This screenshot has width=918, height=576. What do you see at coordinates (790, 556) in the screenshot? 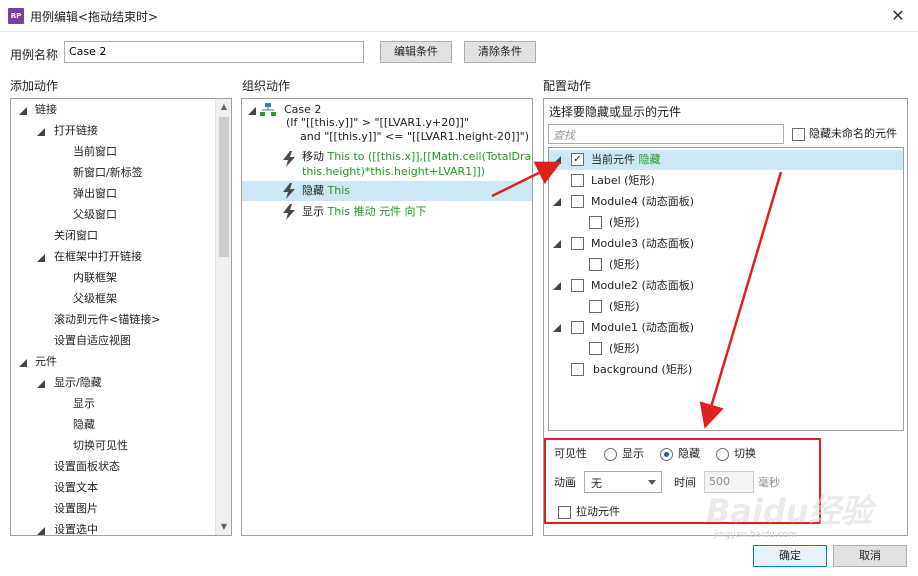
I see `ok-button: 确定` at bounding box center [790, 556].